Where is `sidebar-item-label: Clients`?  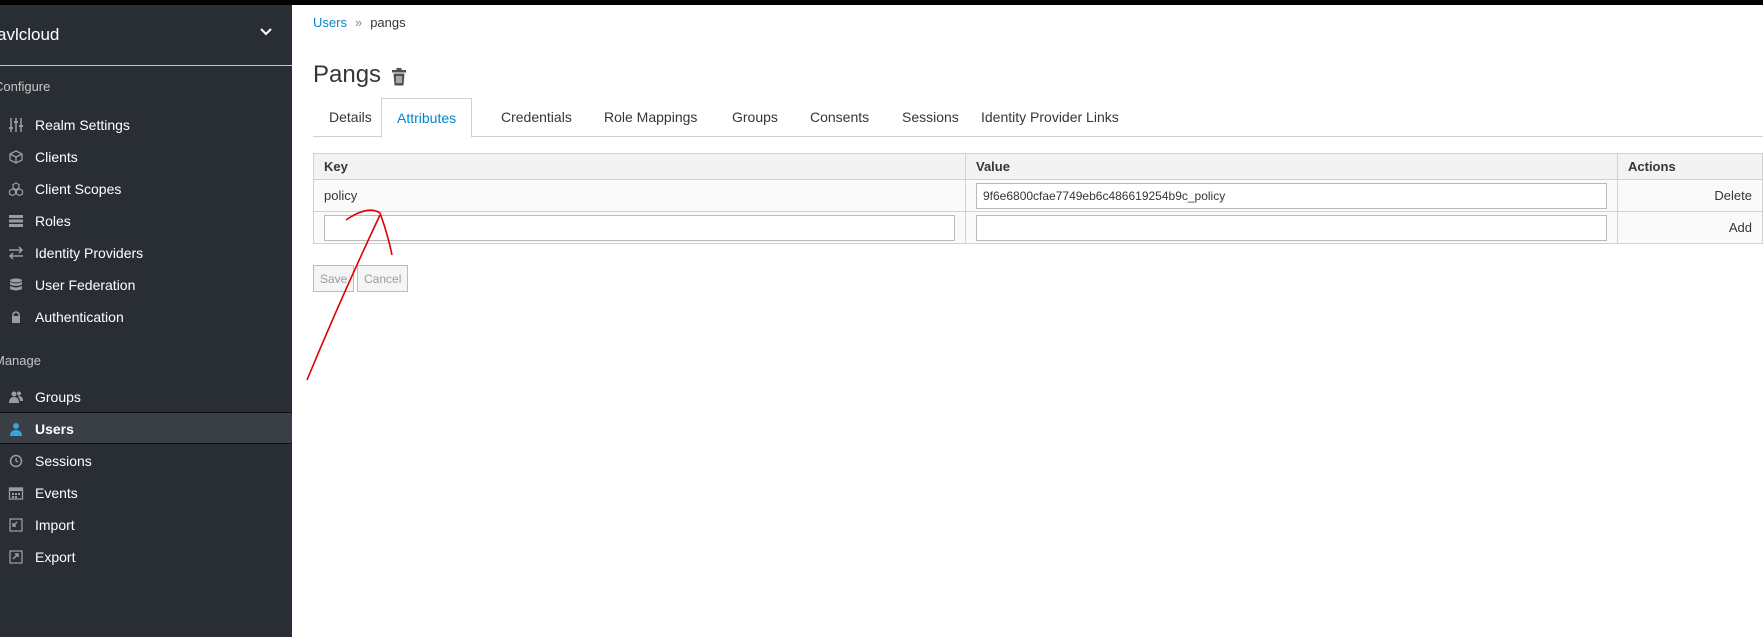 sidebar-item-label: Clients is located at coordinates (56, 157).